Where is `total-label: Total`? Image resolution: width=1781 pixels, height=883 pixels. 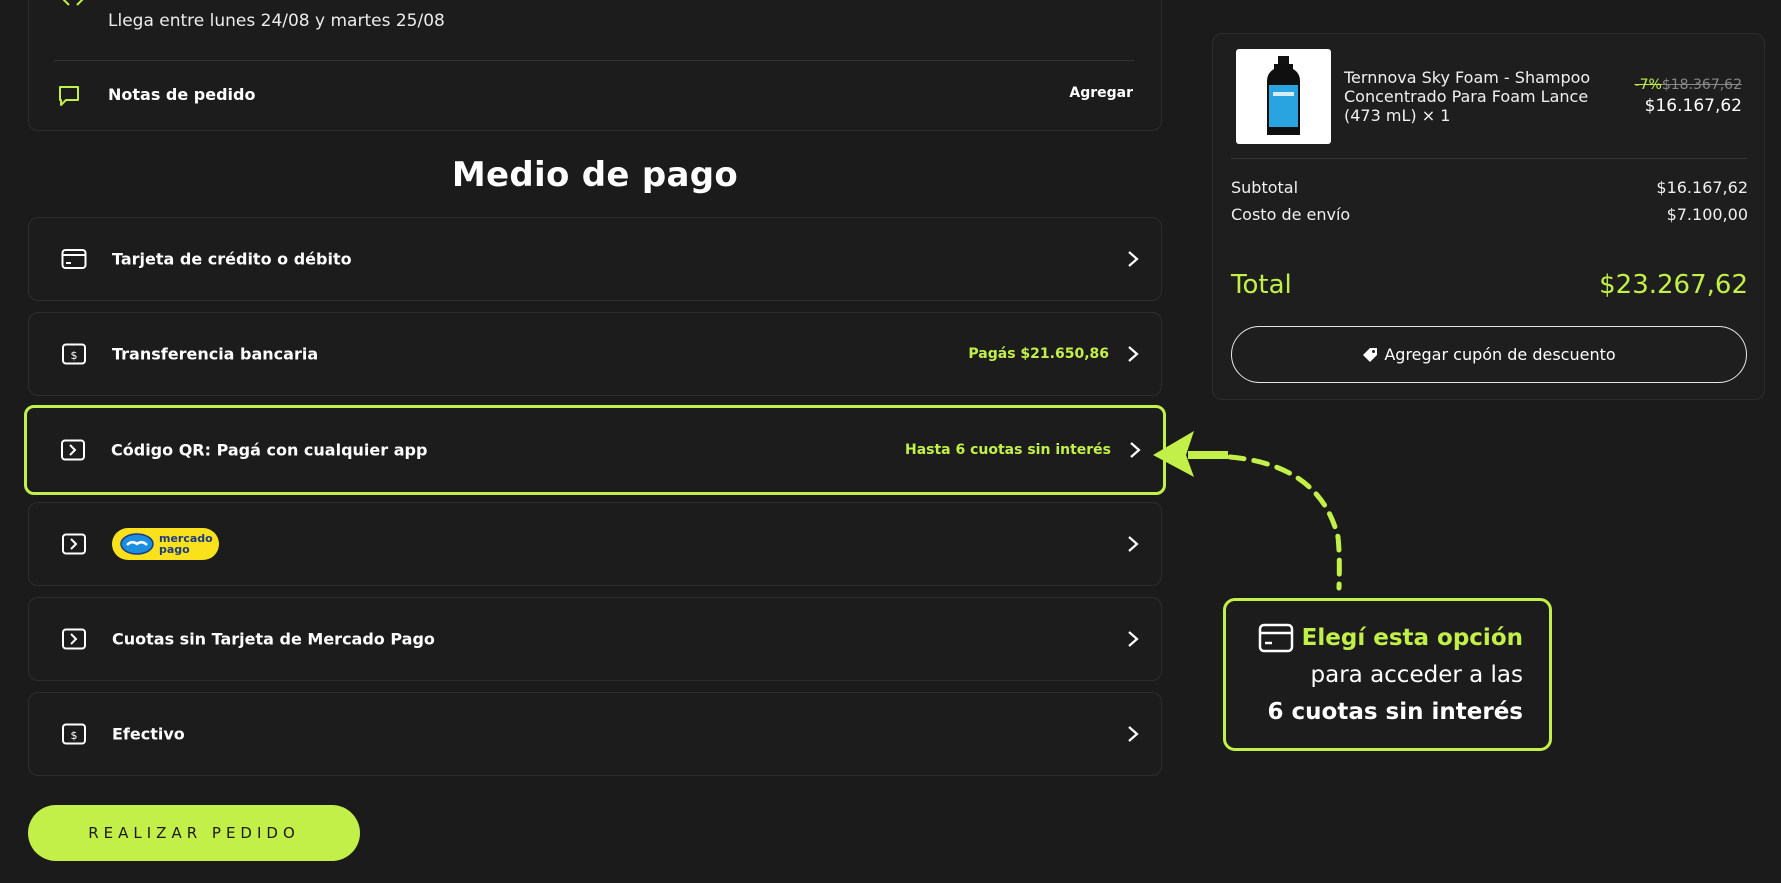
total-label: Total is located at coordinates (1261, 285).